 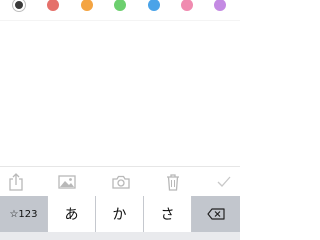 I want to click on image-button, so click(x=67, y=182).